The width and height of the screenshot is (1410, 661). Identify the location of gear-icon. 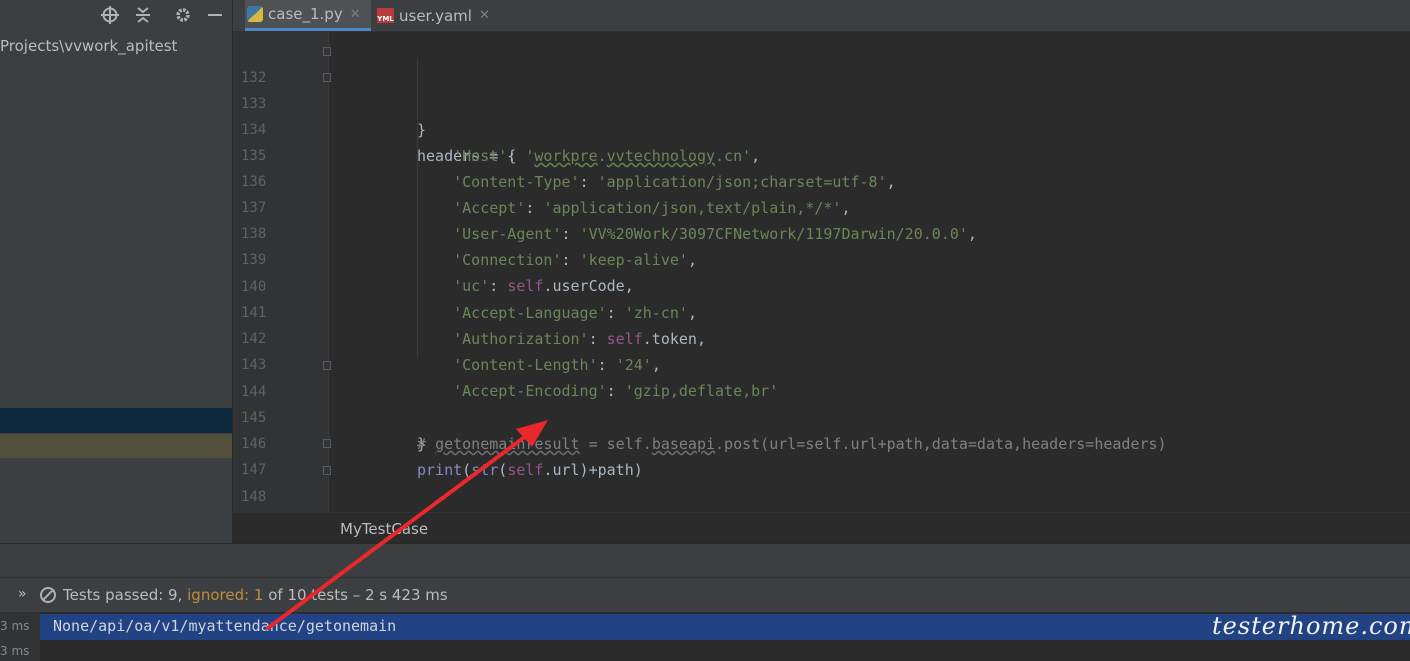
(183, 15).